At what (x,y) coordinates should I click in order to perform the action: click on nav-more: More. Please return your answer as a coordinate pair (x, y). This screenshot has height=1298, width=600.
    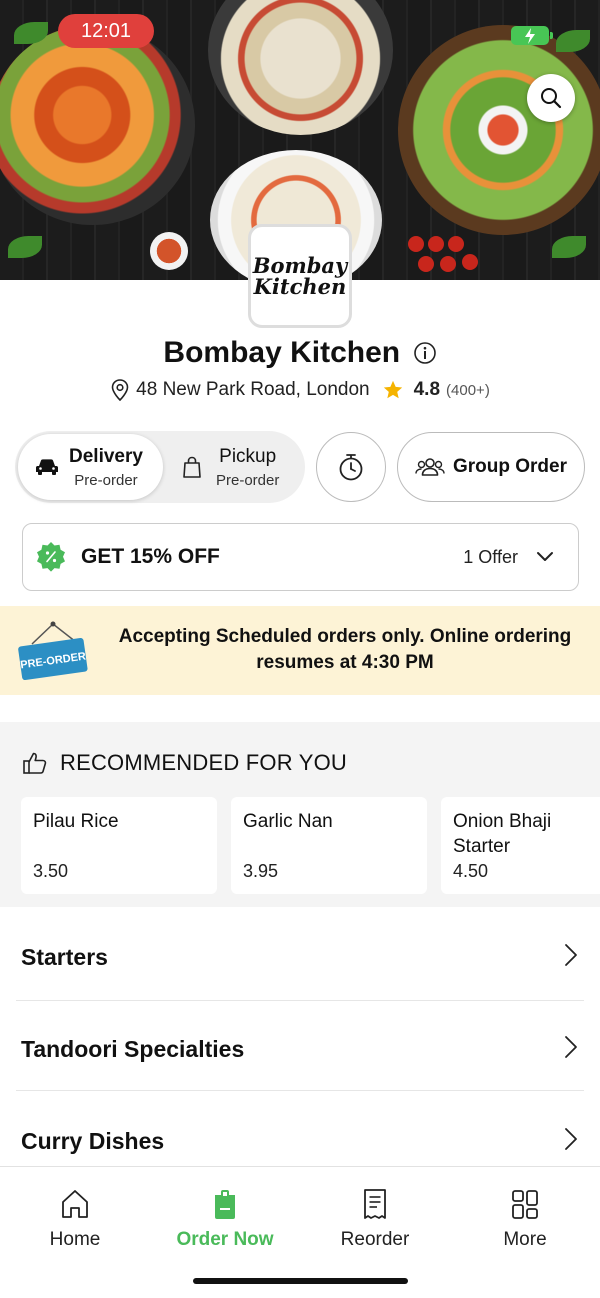
    Looking at the image, I should click on (525, 1219).